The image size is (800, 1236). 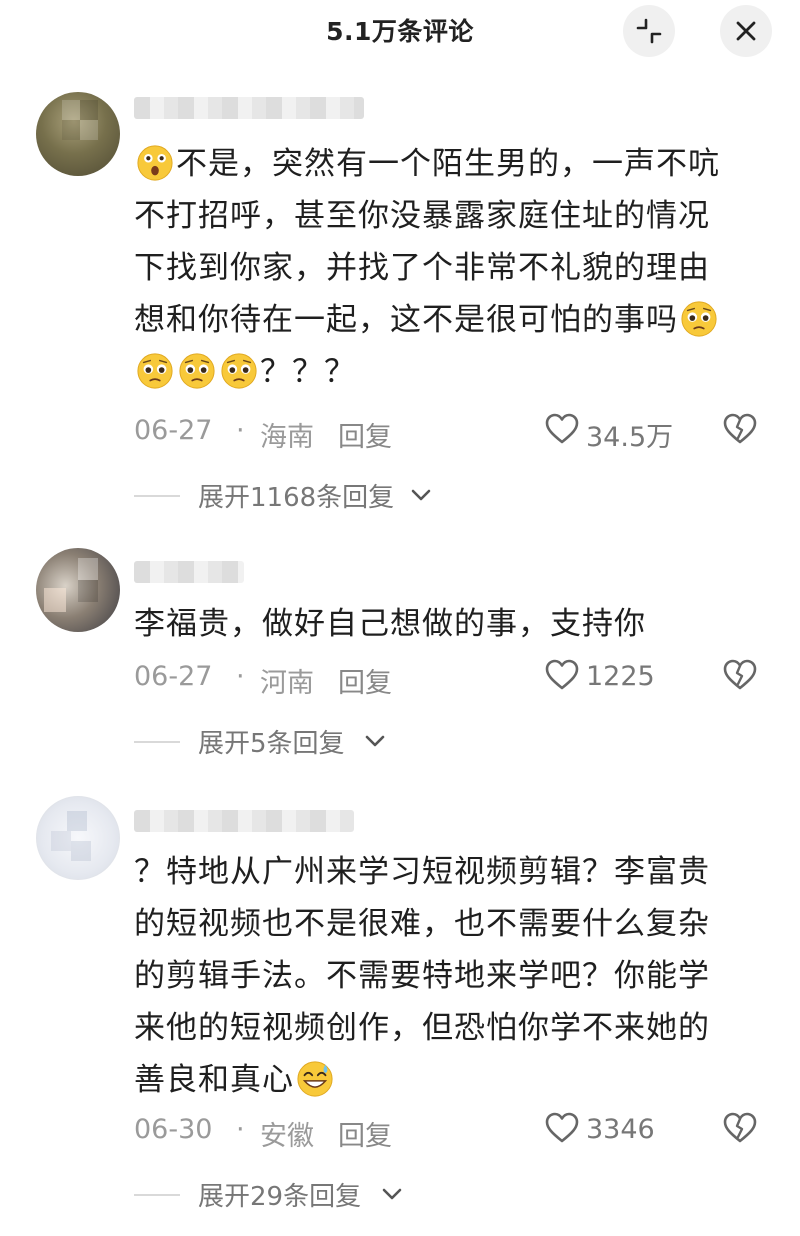 What do you see at coordinates (315, 1079) in the screenshot?
I see `grinning-sweat-emoji-icon` at bounding box center [315, 1079].